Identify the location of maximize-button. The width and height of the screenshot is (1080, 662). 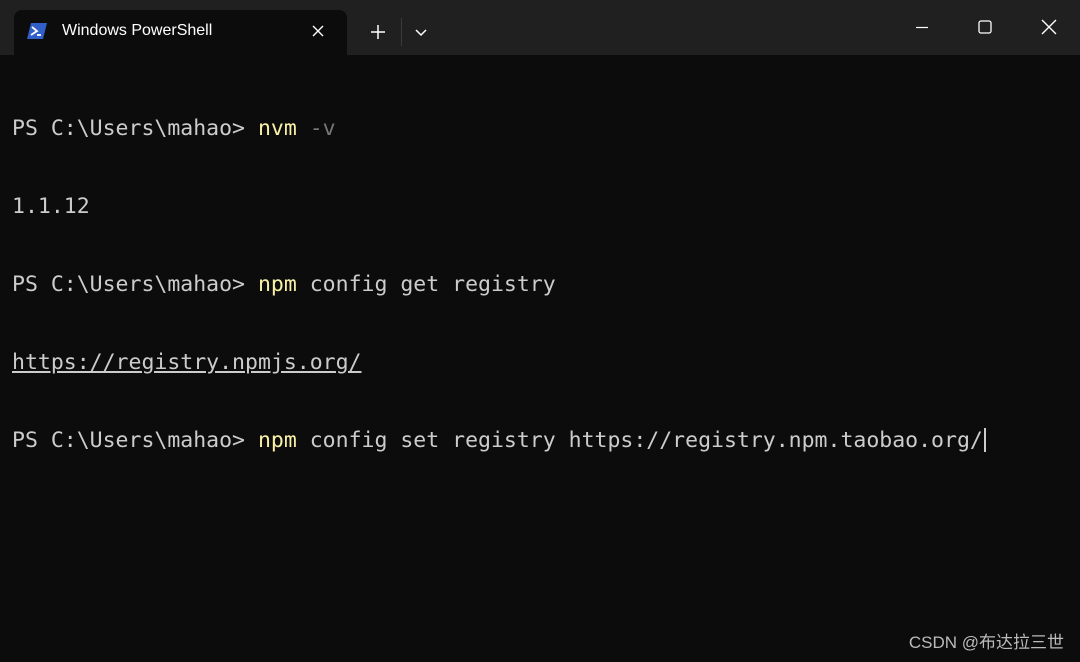
(985, 28).